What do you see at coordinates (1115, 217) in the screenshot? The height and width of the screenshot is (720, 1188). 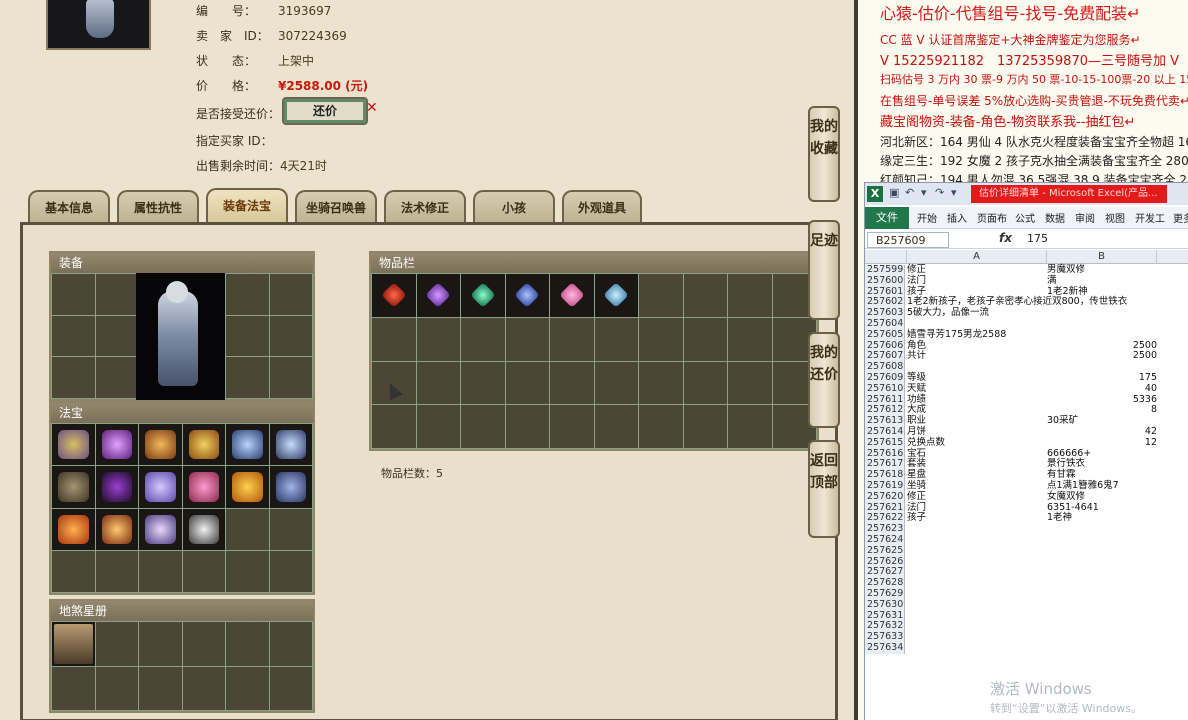 I see `ribbon-tab-view: 视图` at bounding box center [1115, 217].